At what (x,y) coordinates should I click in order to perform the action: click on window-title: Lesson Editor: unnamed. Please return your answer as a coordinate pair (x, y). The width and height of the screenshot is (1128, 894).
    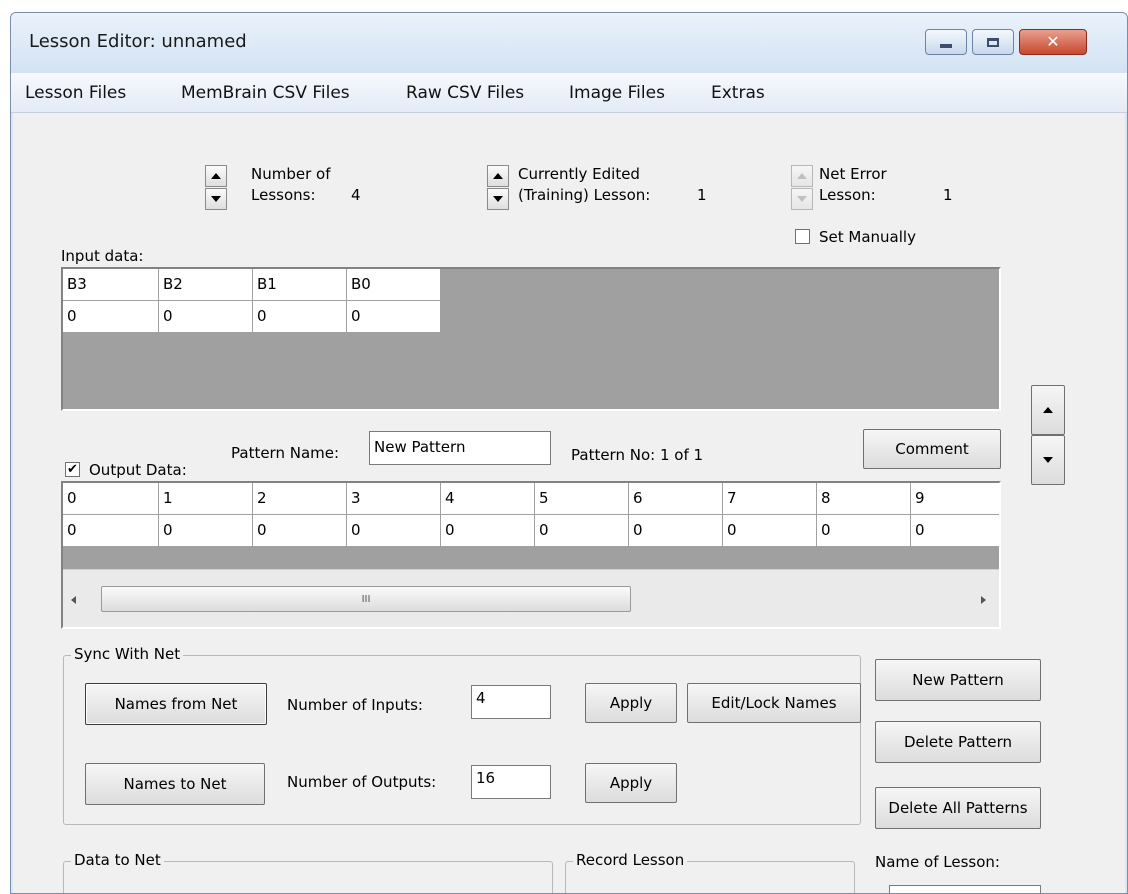
    Looking at the image, I should click on (138, 41).